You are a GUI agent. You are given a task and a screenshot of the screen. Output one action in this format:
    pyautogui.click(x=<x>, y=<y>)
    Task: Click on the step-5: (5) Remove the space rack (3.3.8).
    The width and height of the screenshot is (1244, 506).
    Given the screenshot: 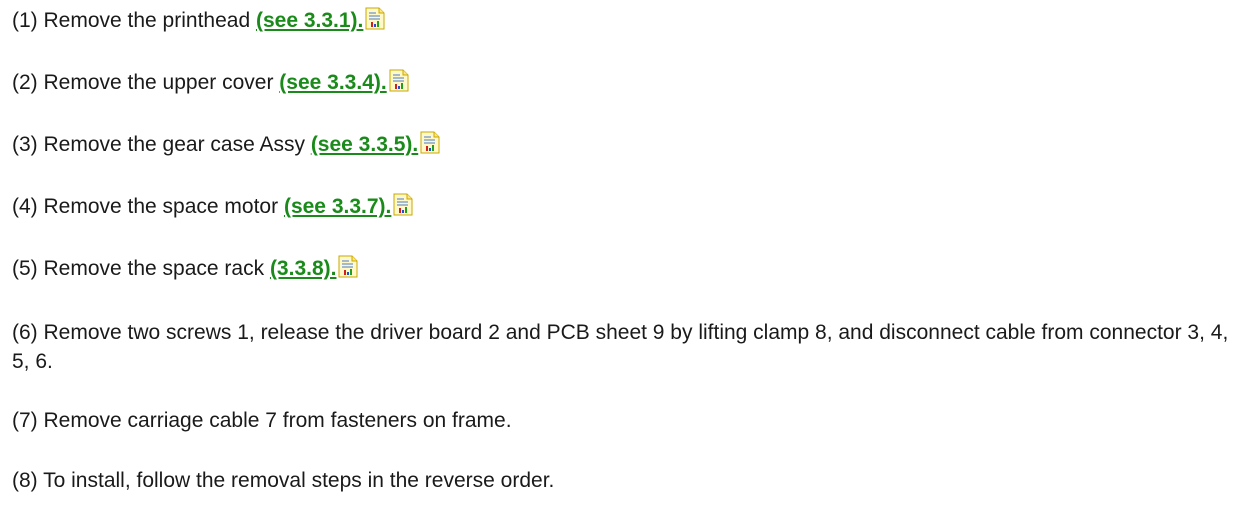 What is the action you would take?
    pyautogui.click(x=185, y=268)
    